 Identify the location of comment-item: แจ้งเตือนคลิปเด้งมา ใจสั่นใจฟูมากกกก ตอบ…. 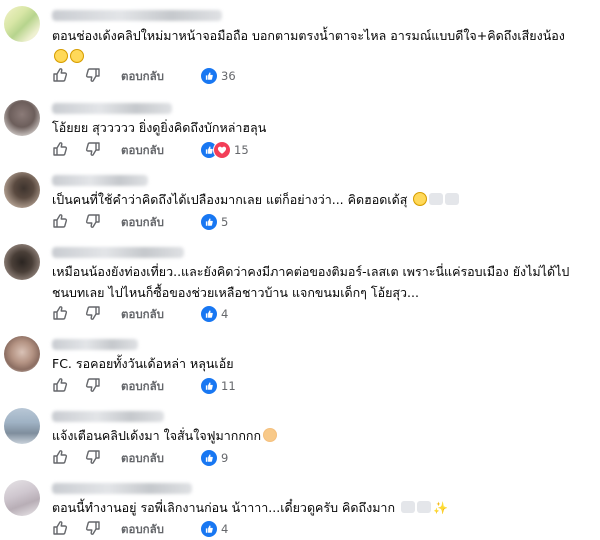
(300, 434).